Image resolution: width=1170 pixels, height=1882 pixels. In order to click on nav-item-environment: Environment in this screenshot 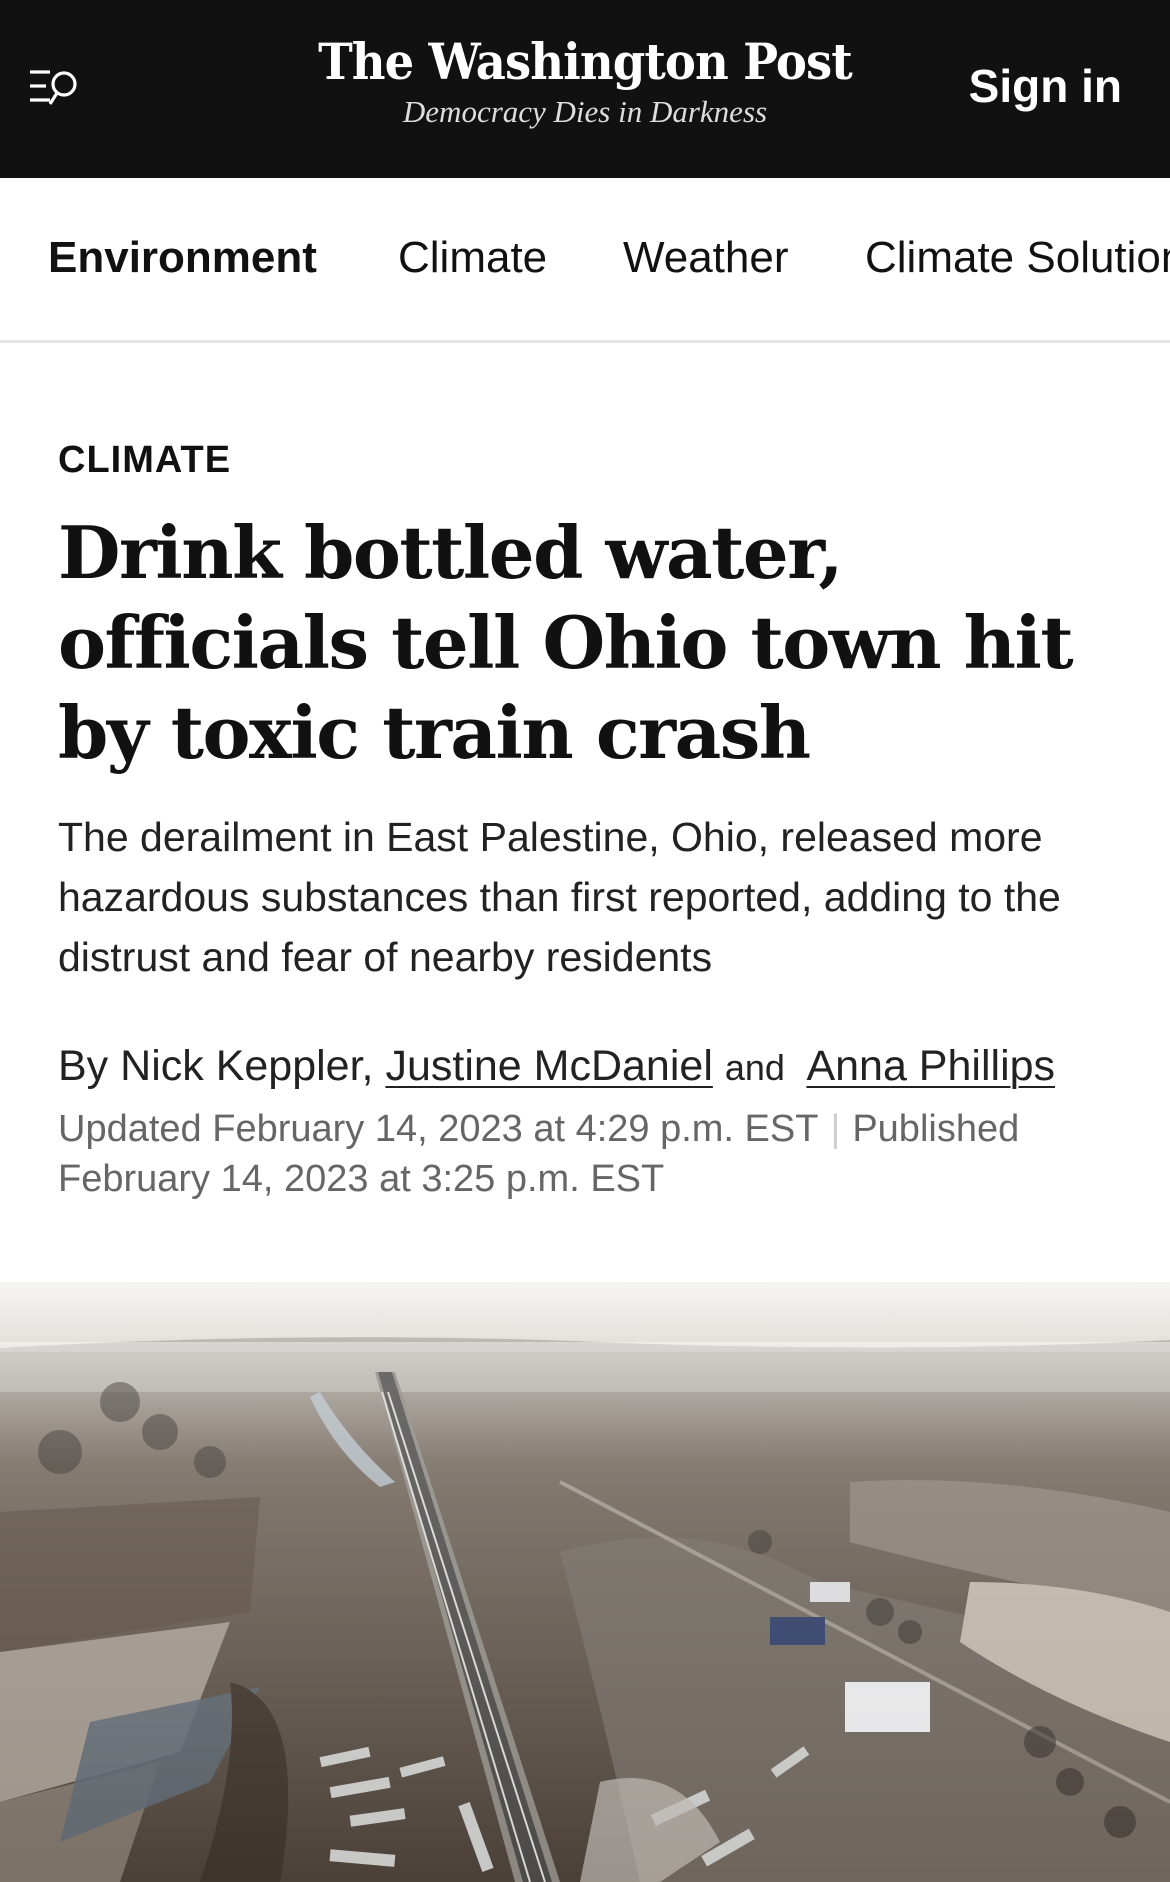, I will do `click(182, 258)`.